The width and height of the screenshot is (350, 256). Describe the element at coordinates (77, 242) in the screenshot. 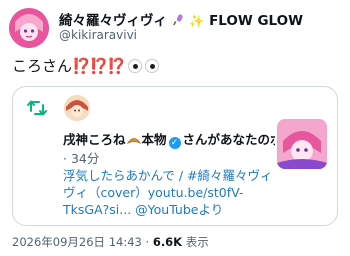

I see `post-timestamp: 2026年09月26日 14:43` at that location.